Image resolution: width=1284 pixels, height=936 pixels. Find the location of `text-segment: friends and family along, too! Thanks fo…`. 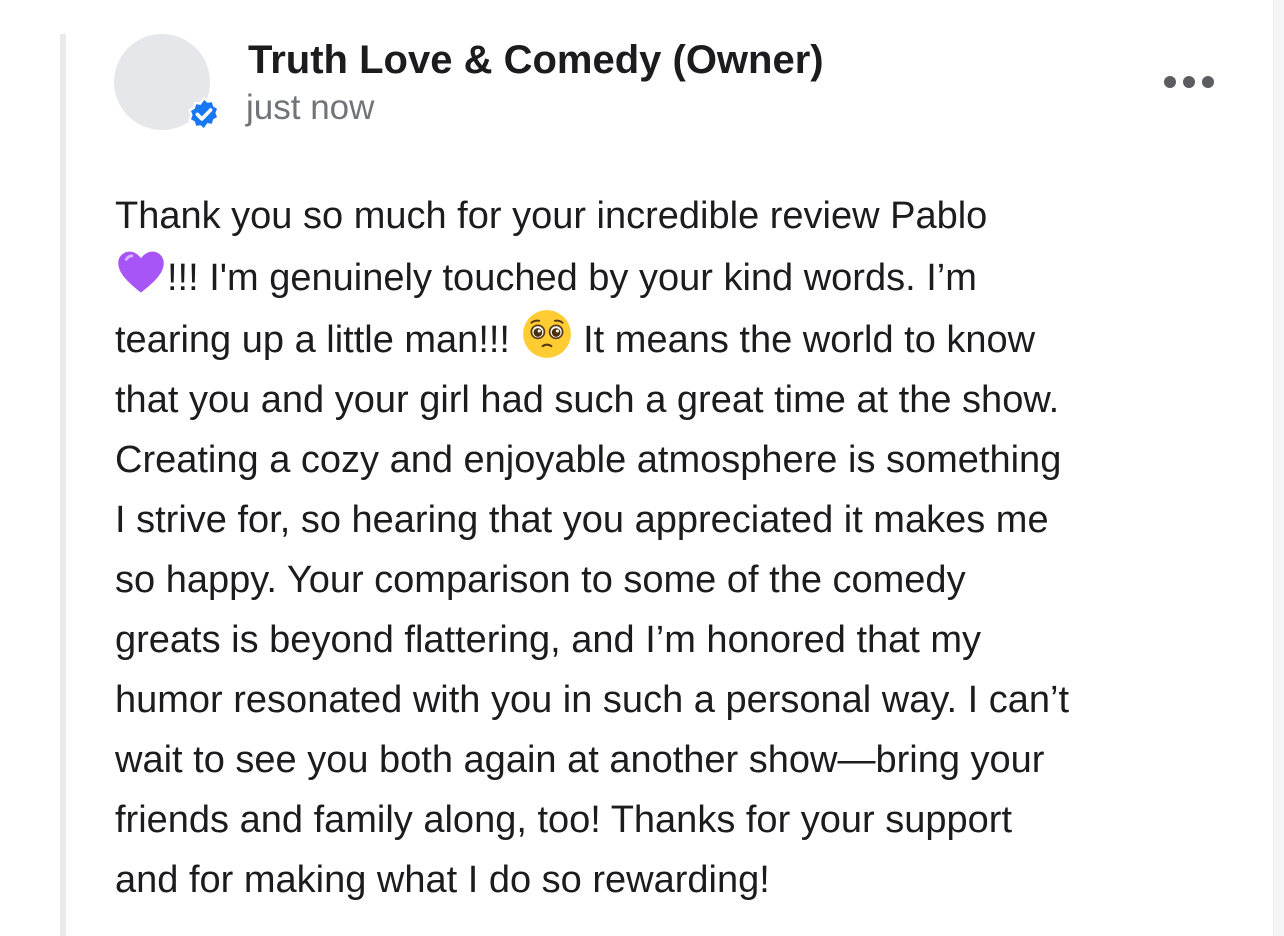

text-segment: friends and family along, too! Thanks fo… is located at coordinates (564, 820).